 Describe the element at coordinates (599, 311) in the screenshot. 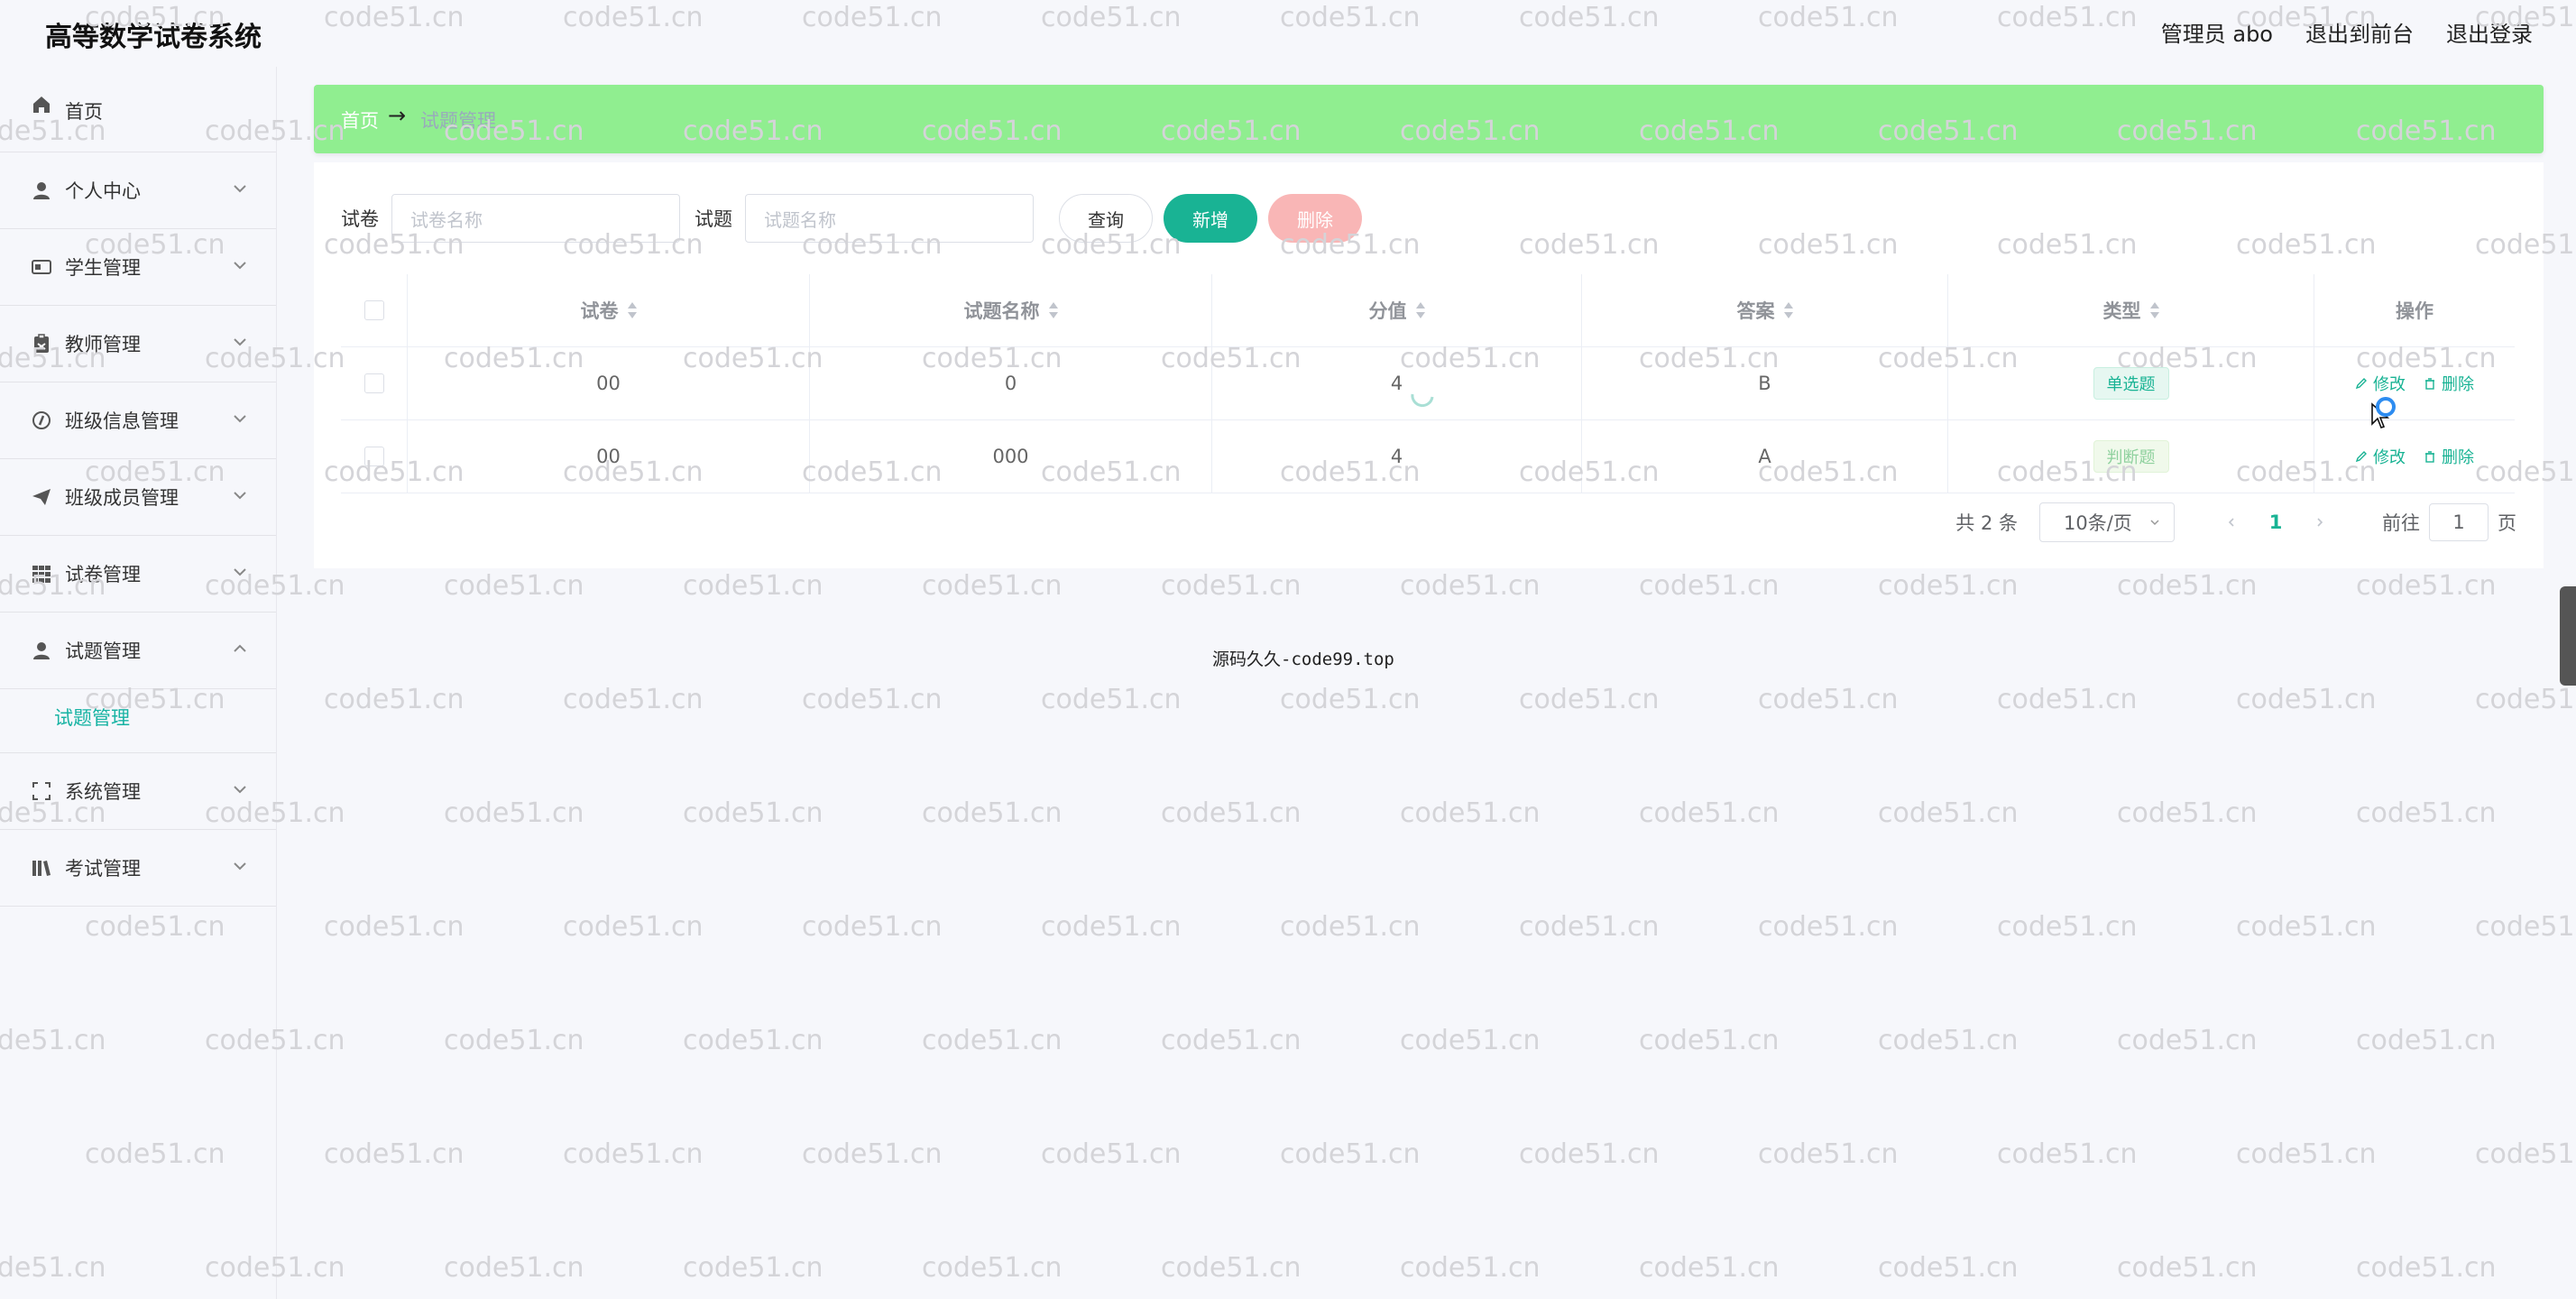

I see `header-label: 试卷` at that location.